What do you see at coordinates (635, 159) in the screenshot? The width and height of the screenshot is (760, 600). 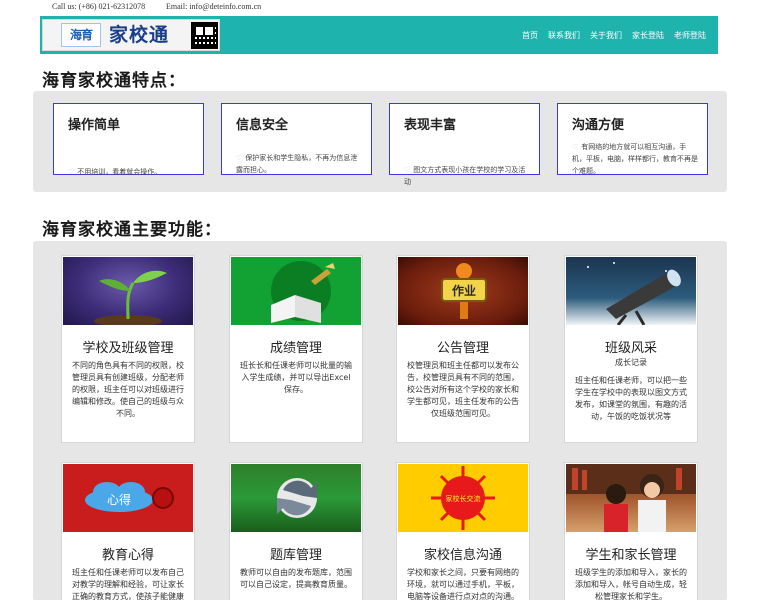 I see `feature-desc: 有网络的地方就可以相互沟通，手机，平板，电脑，样样都行，教育不再是个难题。` at bounding box center [635, 159].